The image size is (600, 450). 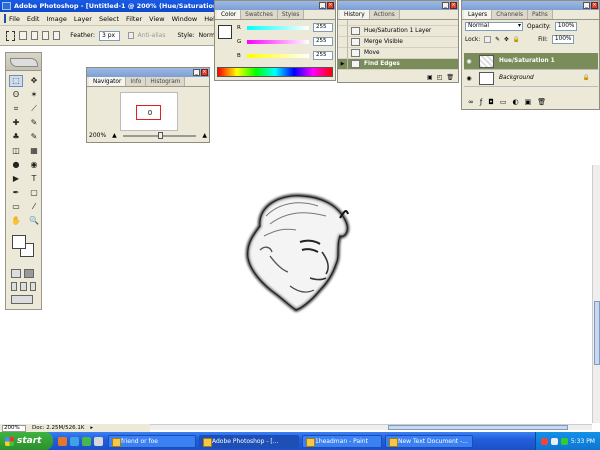 What do you see at coordinates (16, 137) in the screenshot?
I see `clone-stamp-icon: ♣` at bounding box center [16, 137].